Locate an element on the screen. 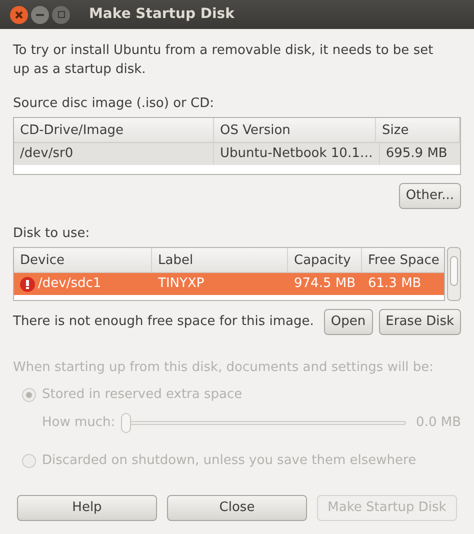 This screenshot has width=474, height=534. table-cell-text: 695.9 MB is located at coordinates (417, 154).